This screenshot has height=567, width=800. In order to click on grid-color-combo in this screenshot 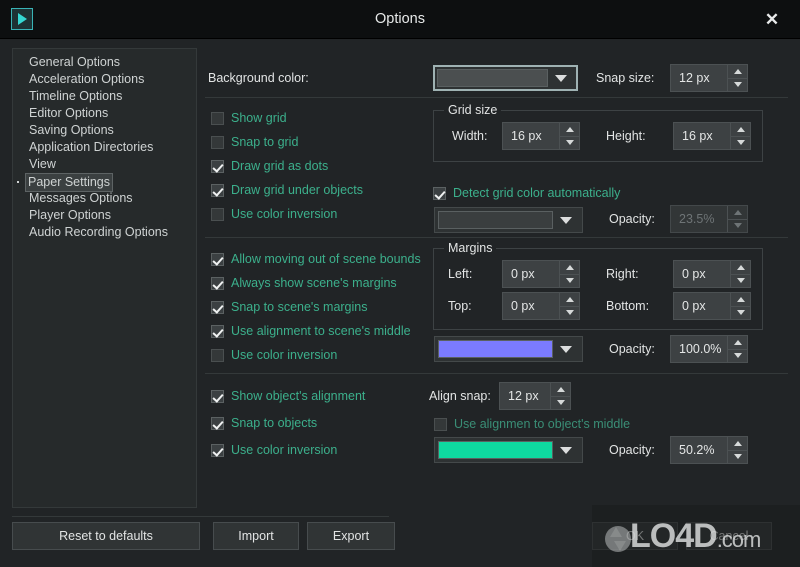, I will do `click(508, 220)`.